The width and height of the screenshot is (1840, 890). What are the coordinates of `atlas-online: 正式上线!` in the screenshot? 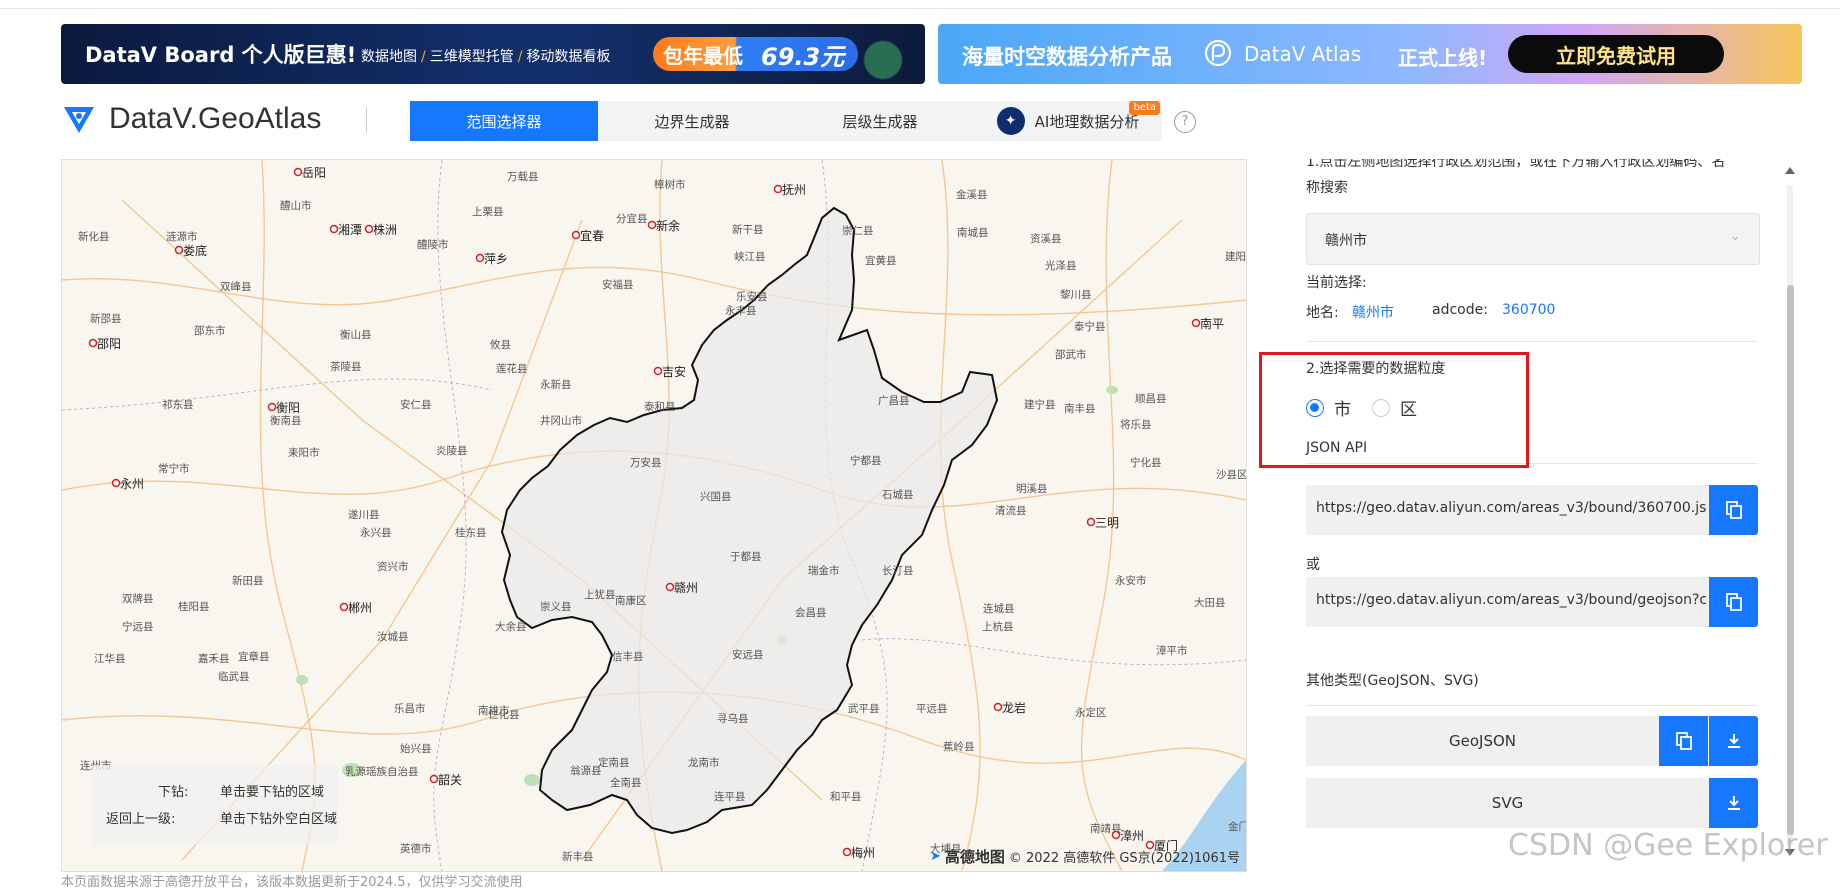 It's located at (1443, 58).